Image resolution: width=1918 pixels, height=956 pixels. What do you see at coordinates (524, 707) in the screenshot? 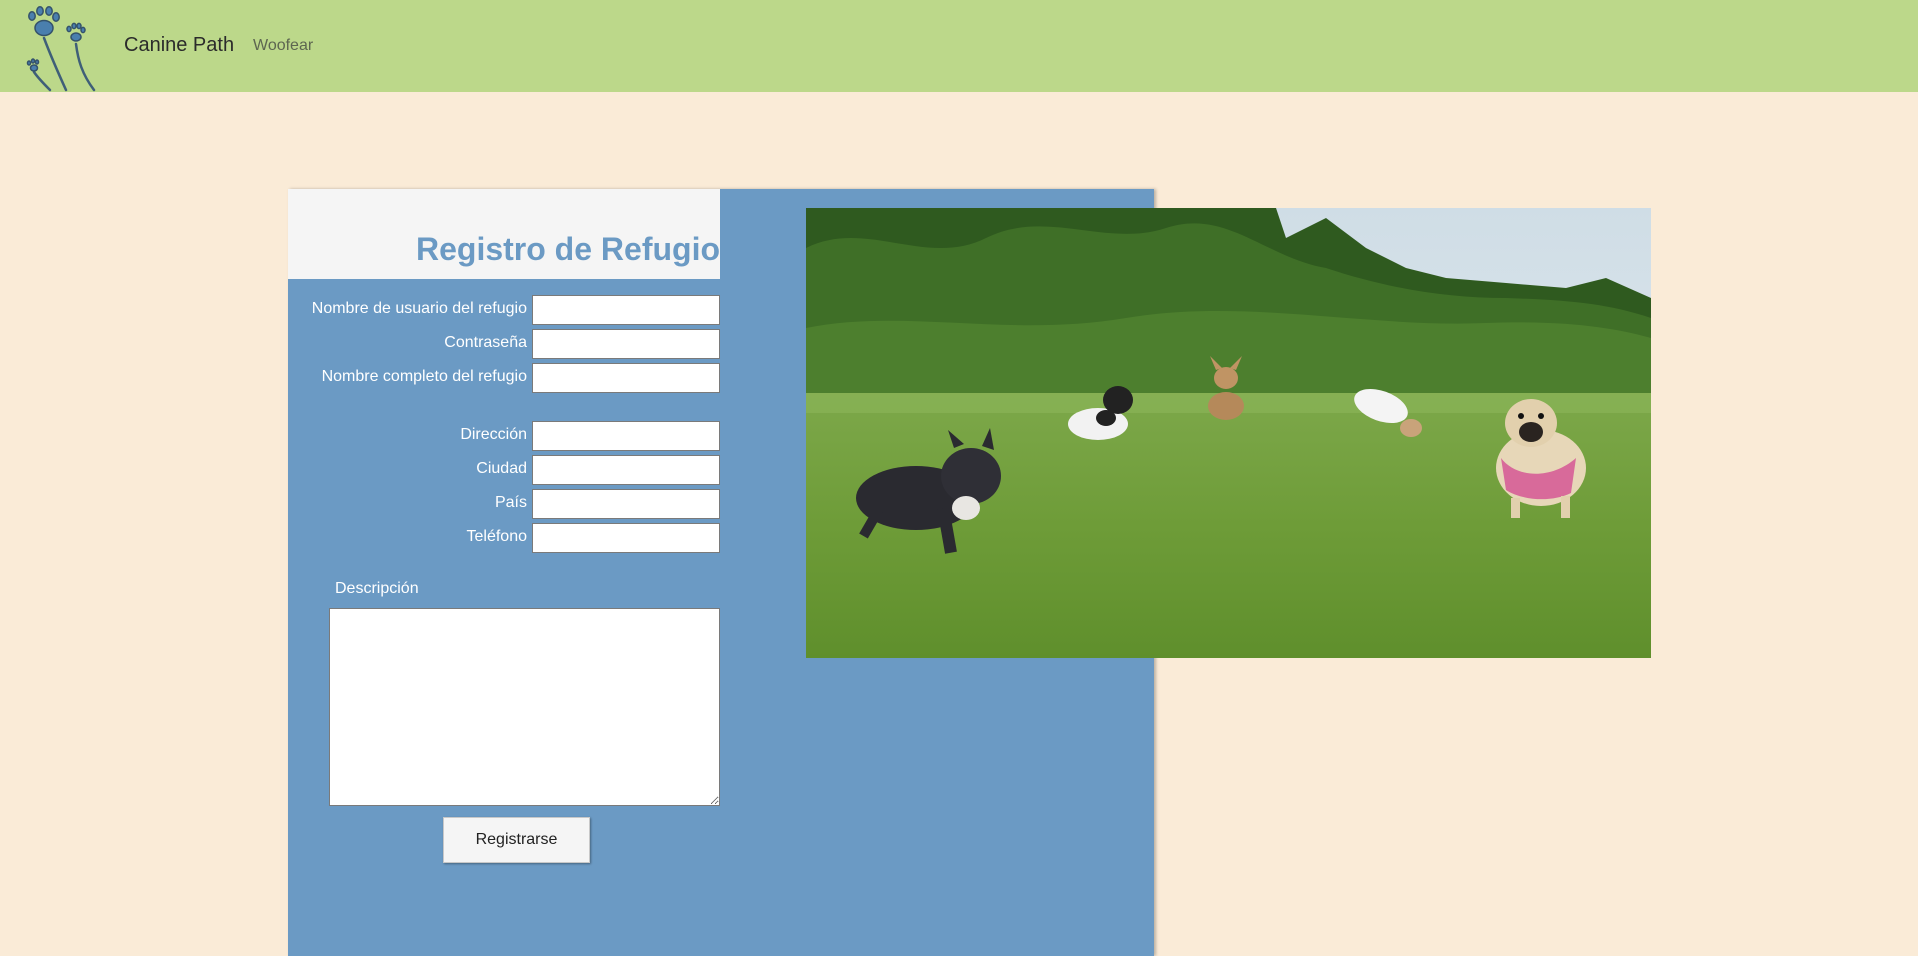
I see `description-textarea` at bounding box center [524, 707].